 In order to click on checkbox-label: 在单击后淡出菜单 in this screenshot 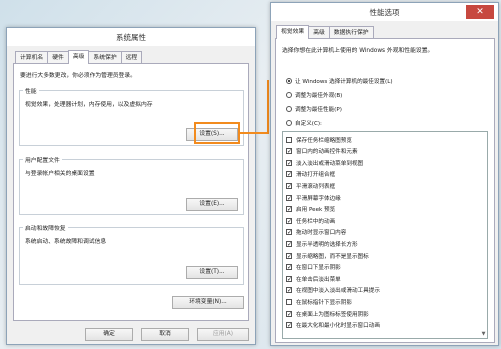, I will do `click(318, 279)`.